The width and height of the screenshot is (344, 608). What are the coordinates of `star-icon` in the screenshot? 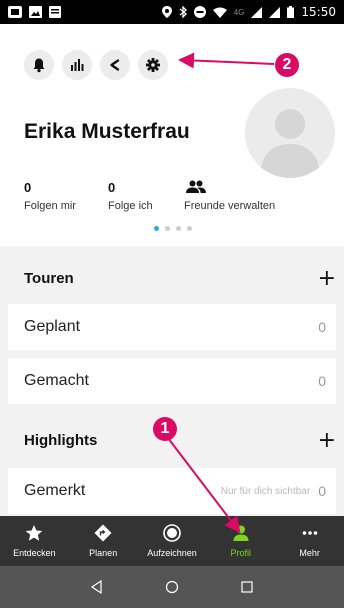 It's located at (34, 533).